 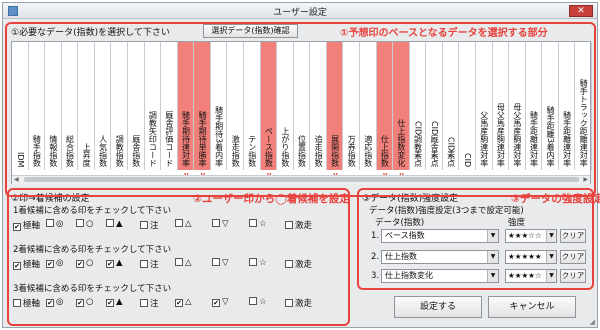 I want to click on title-bar: ユーザー設定 ✕, so click(x=300, y=11).